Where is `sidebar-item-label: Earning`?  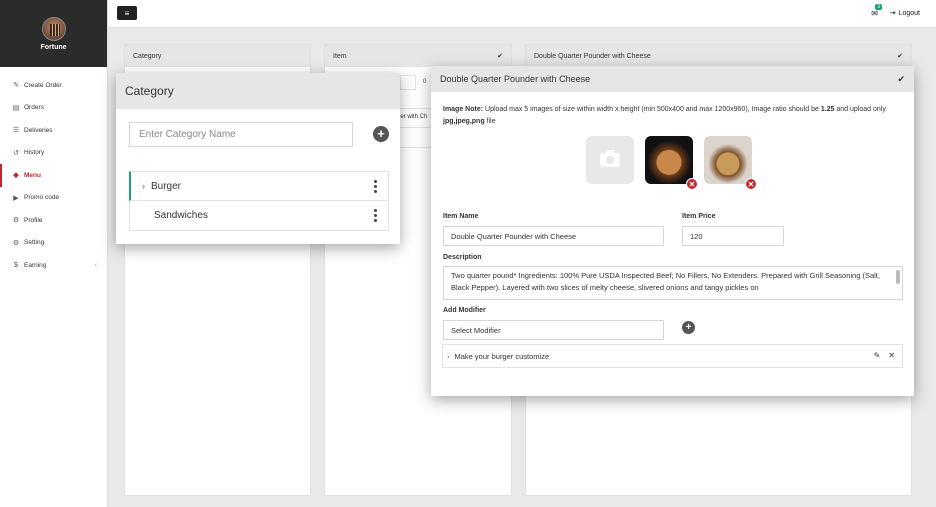
sidebar-item-label: Earning is located at coordinates (35, 265).